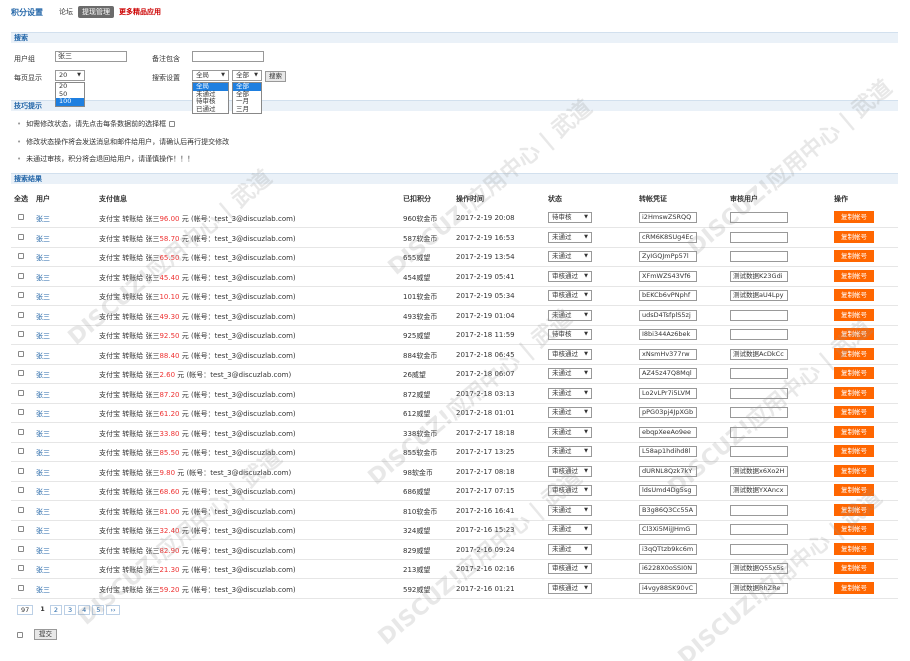 The width and height of the screenshot is (910, 661). I want to click on transfer-cert-input: i6228X0oSSI0N, so click(668, 568).